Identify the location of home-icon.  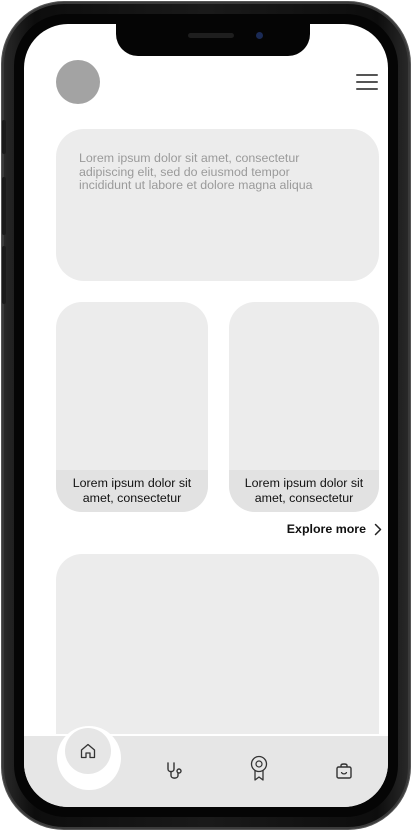
(88, 751).